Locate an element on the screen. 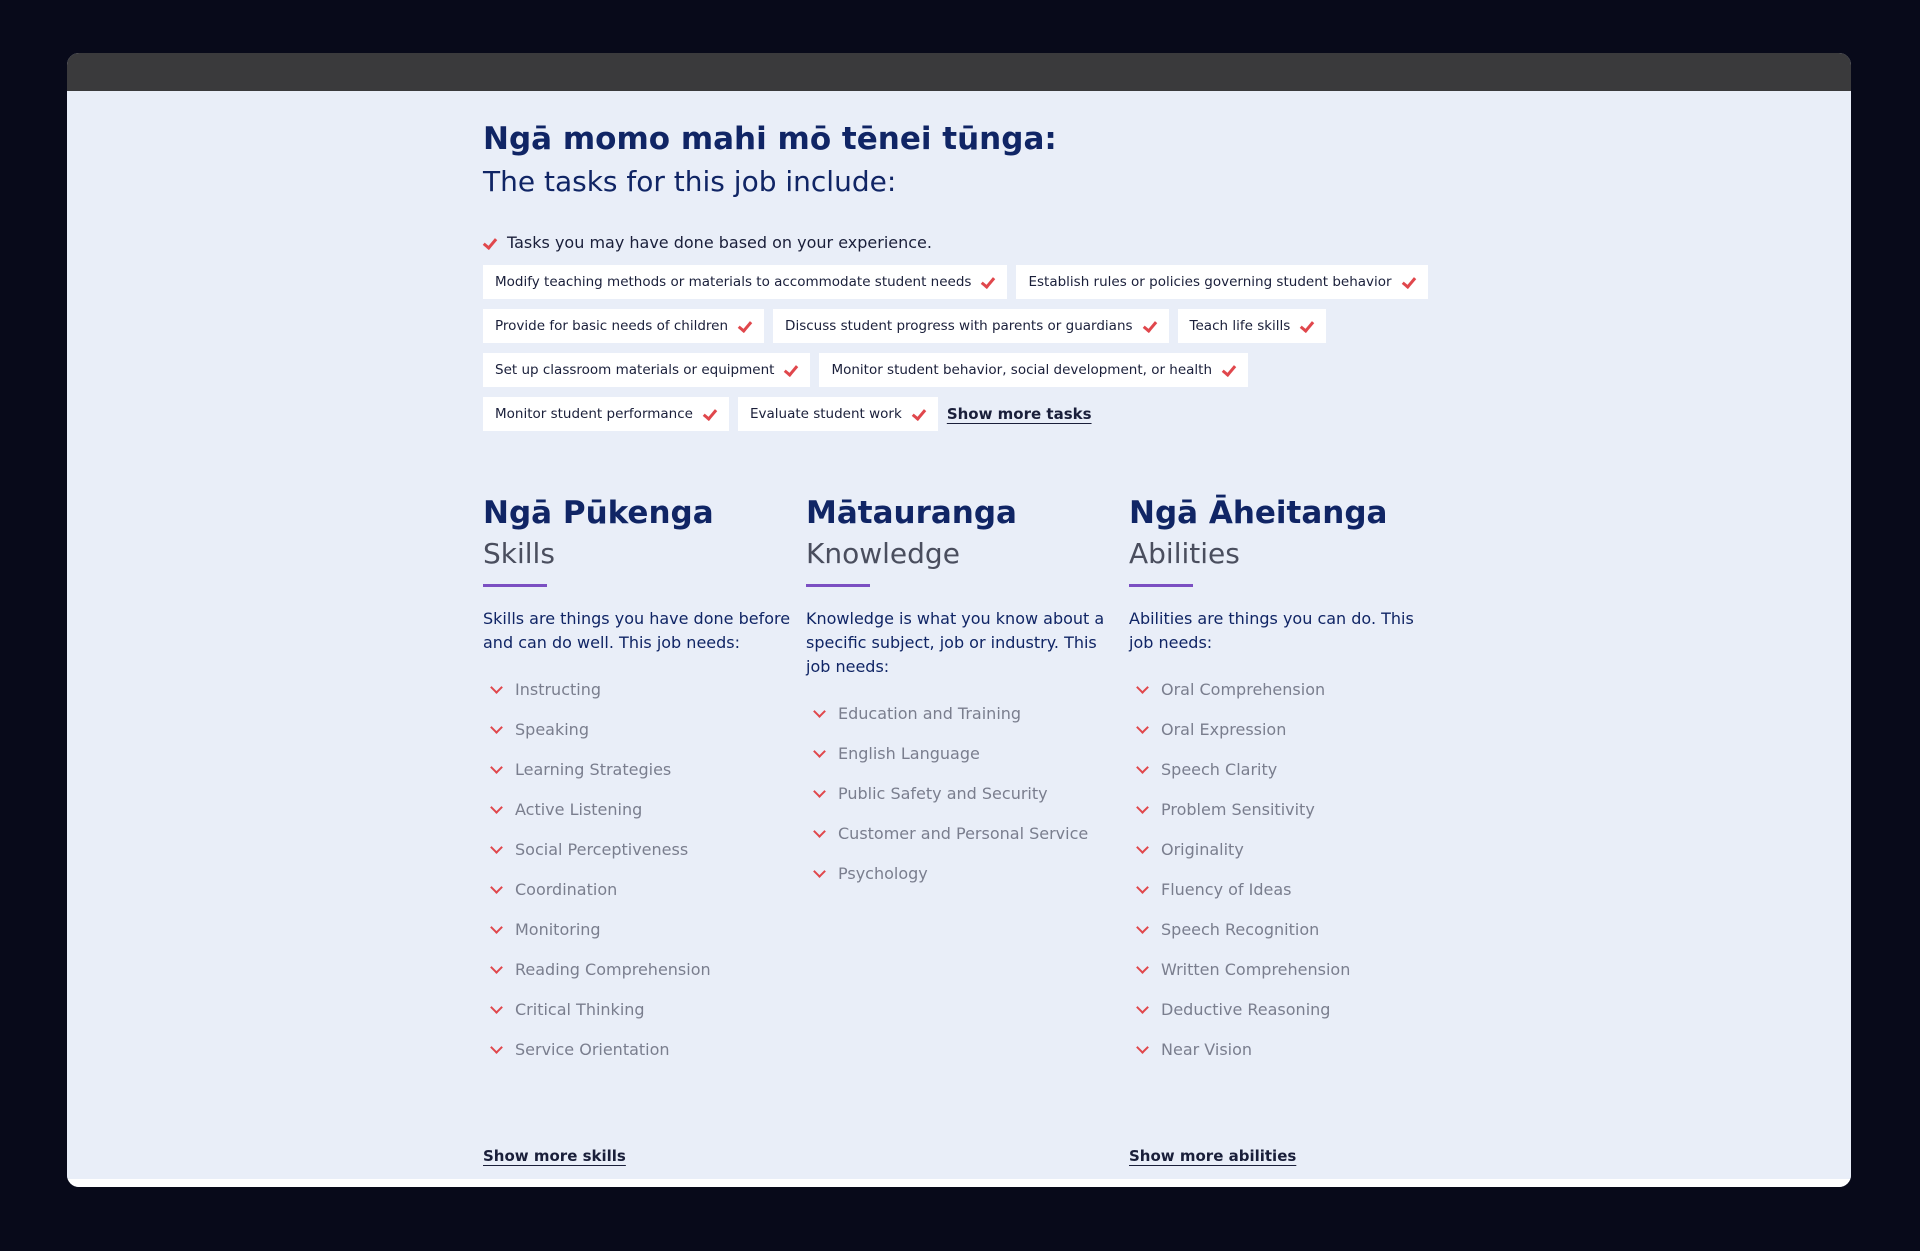  skills-heading-english: Skills is located at coordinates (519, 553).